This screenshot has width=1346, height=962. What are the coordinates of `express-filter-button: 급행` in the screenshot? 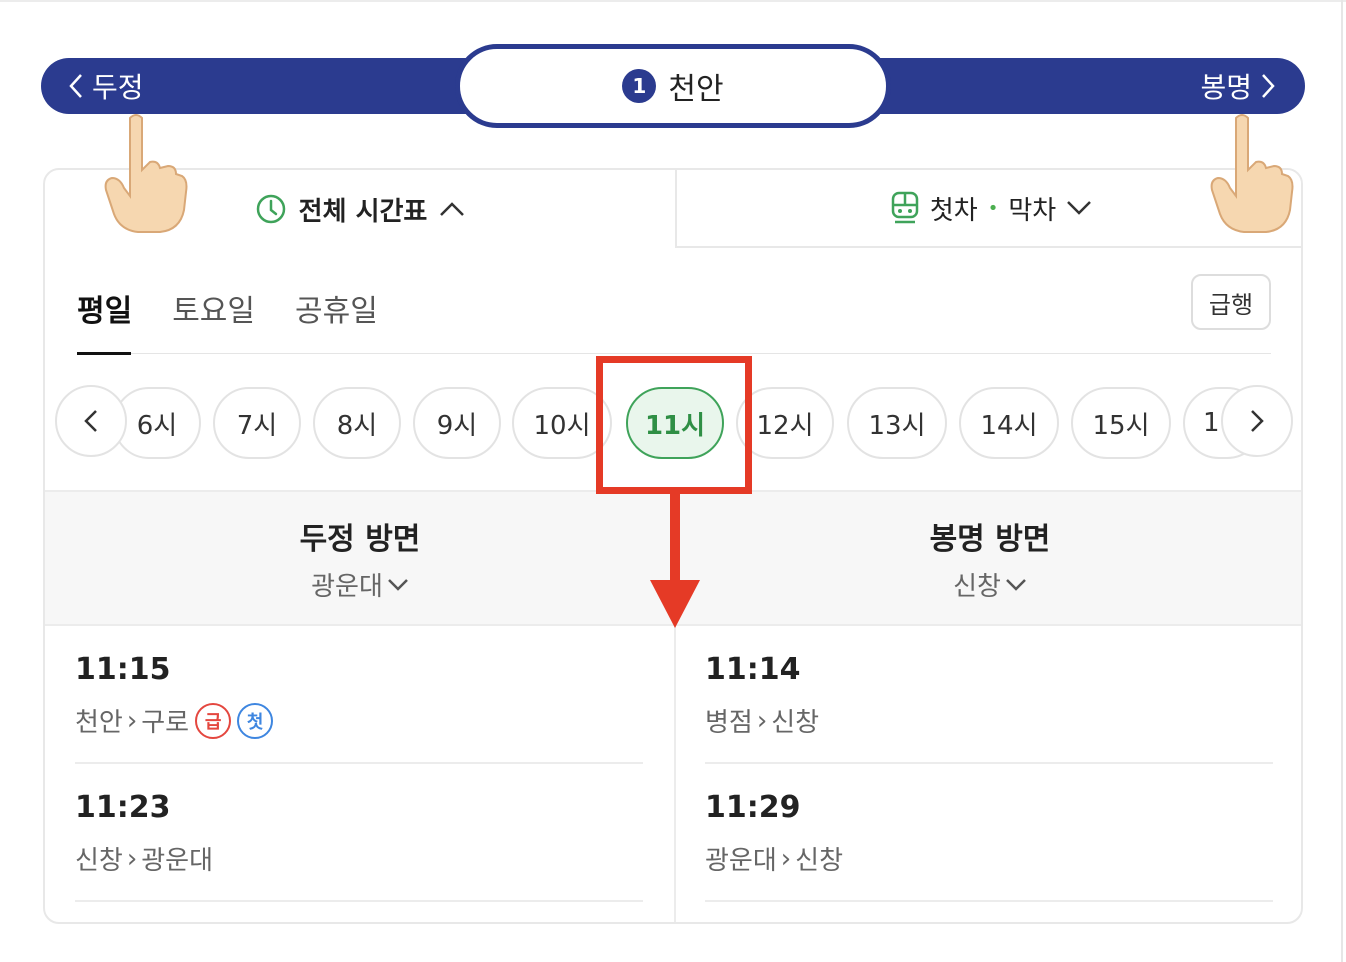 It's located at (1231, 302).